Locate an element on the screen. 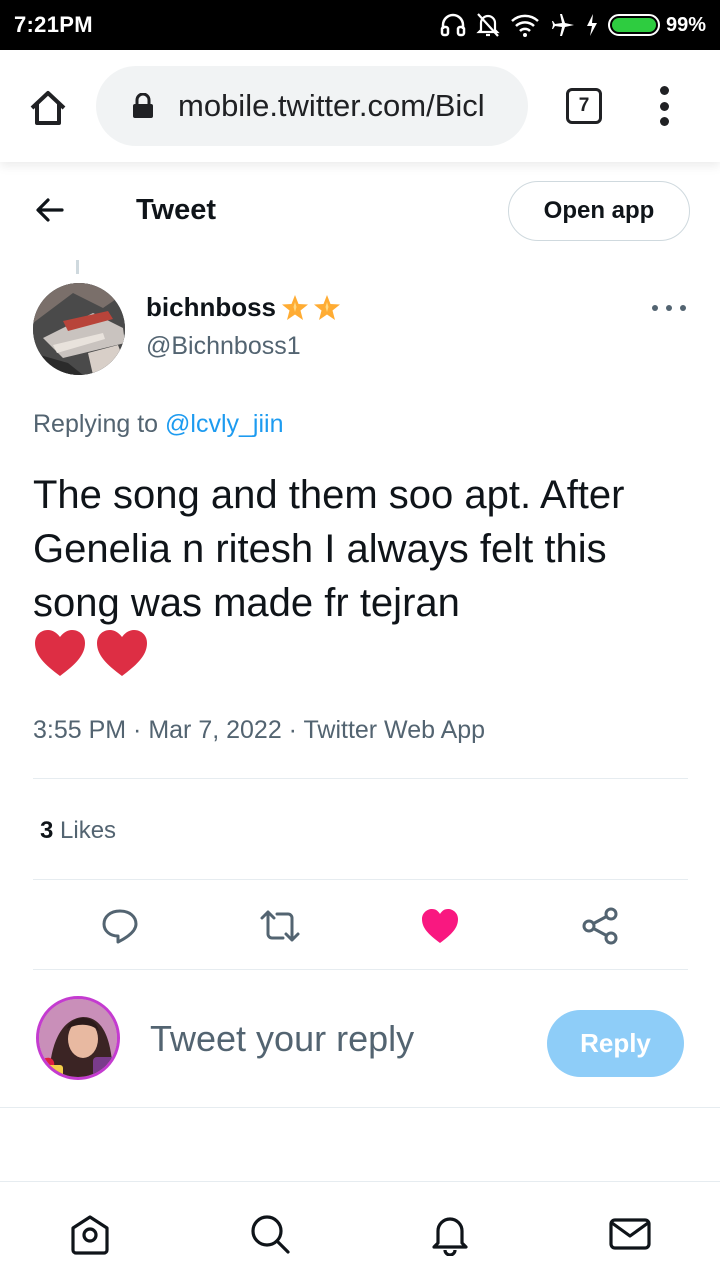  likes-count: 3 is located at coordinates (47, 830).